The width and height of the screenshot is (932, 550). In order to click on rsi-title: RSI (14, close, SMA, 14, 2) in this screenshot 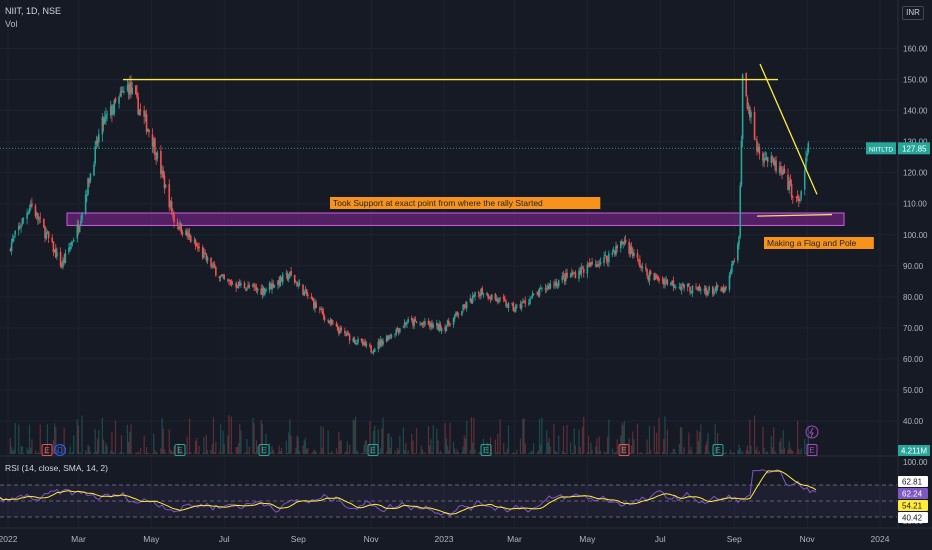, I will do `click(56, 468)`.